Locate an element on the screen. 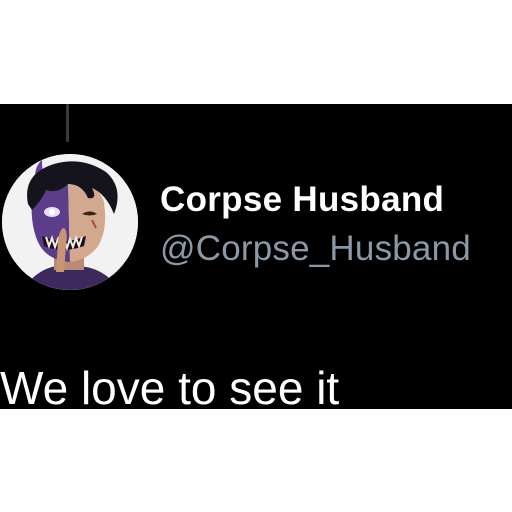 This screenshot has width=512, height=512. author-handle: @Corpse_Husband is located at coordinates (315, 249).